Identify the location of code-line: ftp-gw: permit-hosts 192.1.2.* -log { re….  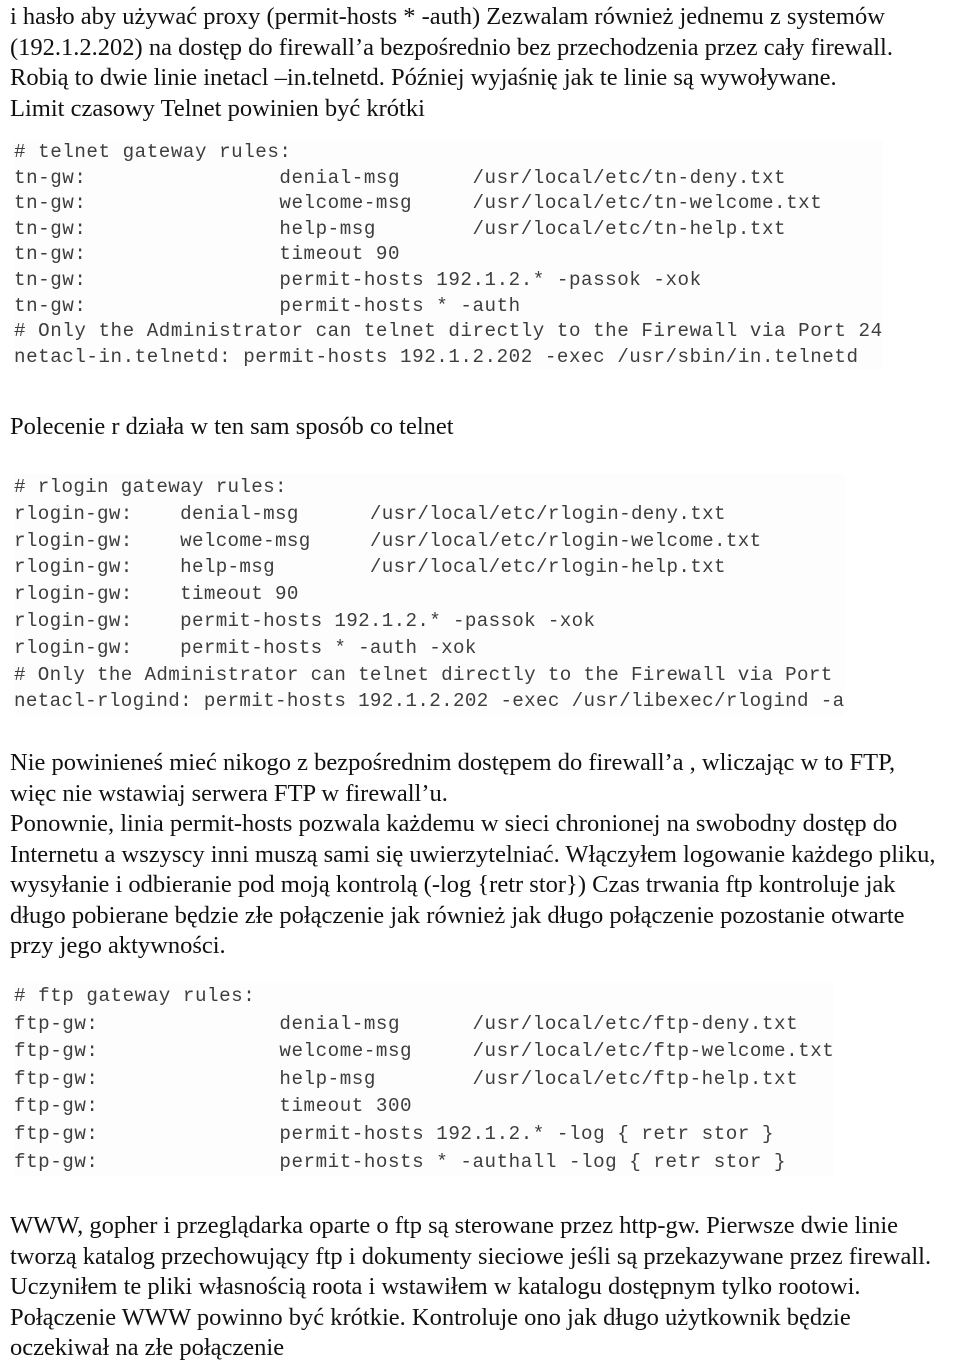
(394, 1133).